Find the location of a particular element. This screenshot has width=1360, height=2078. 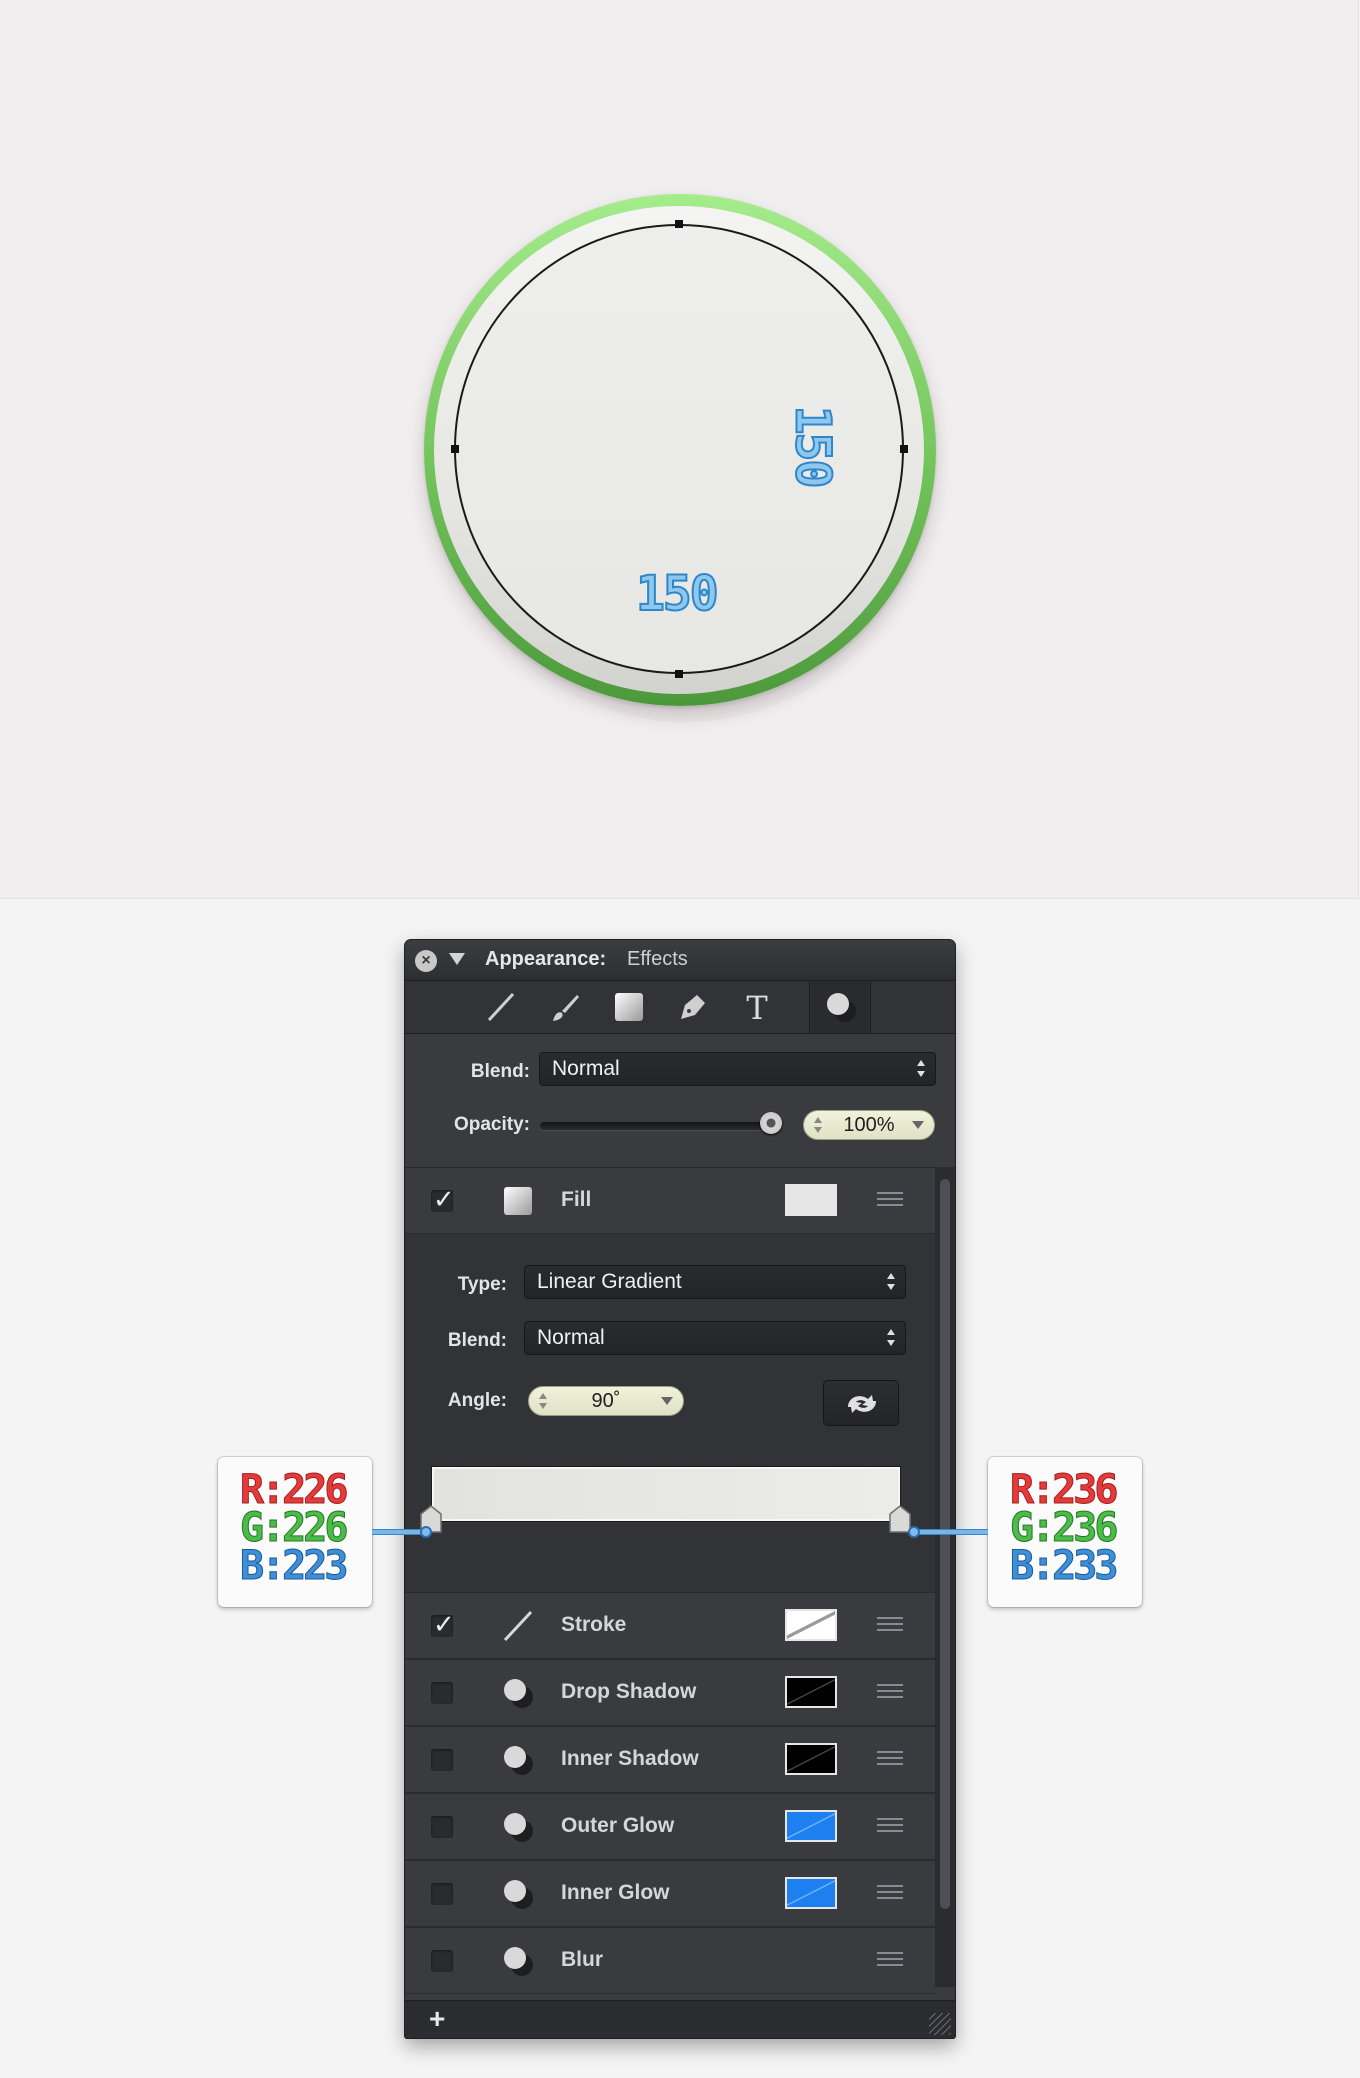

panel-titlebar: × Appearance: Effects is located at coordinates (680, 960).